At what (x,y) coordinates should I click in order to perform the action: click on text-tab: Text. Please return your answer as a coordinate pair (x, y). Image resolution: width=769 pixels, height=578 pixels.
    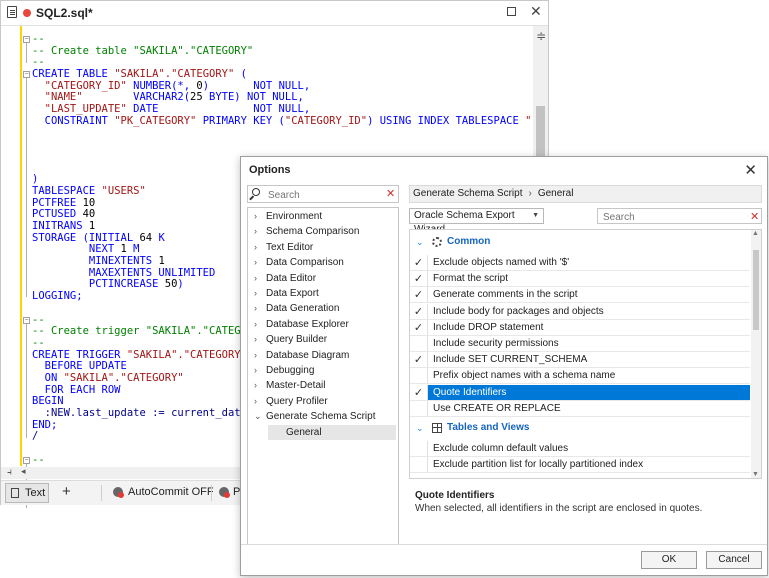
    Looking at the image, I should click on (27, 493).